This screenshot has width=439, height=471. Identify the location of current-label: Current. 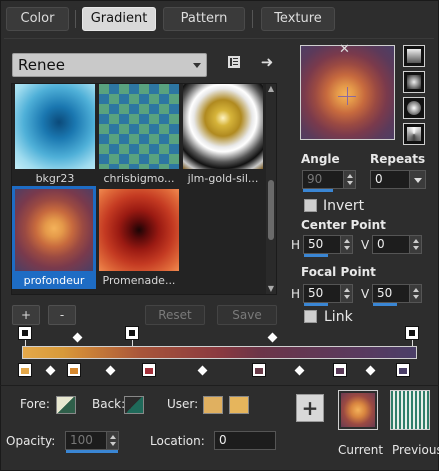
(361, 450).